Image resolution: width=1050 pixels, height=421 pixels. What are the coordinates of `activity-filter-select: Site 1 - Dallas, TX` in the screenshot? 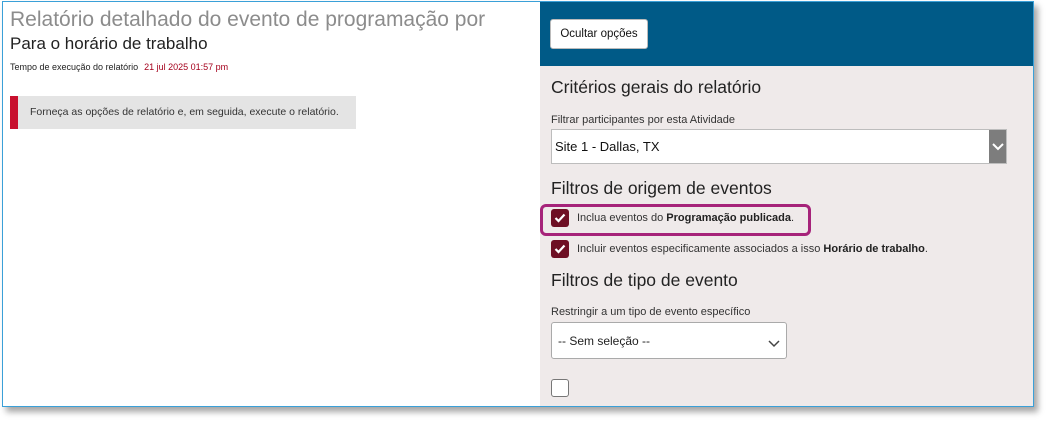 It's located at (779, 146).